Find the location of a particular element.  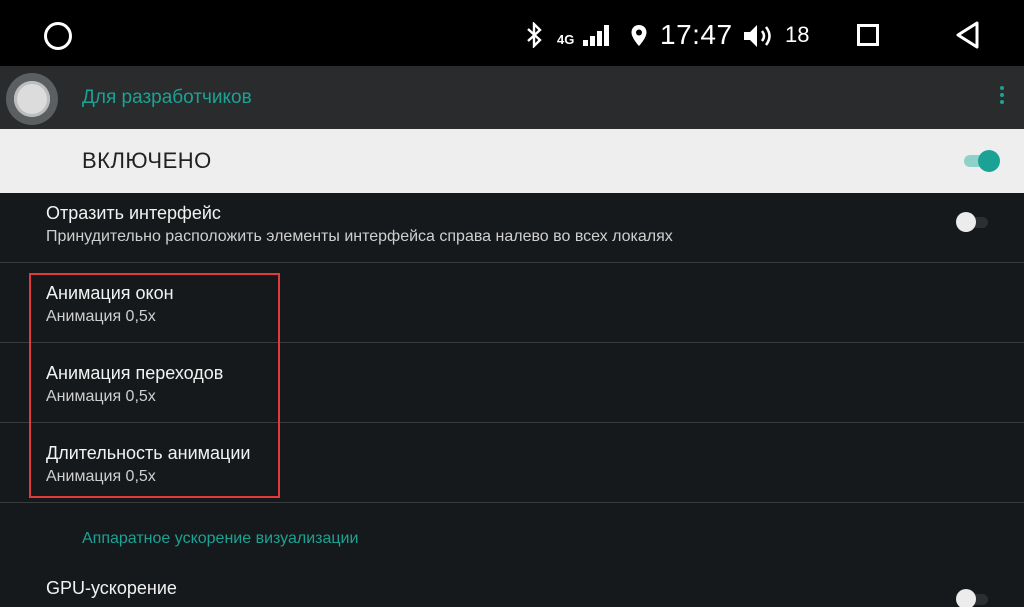

bluetooth-icon is located at coordinates (534, 35).